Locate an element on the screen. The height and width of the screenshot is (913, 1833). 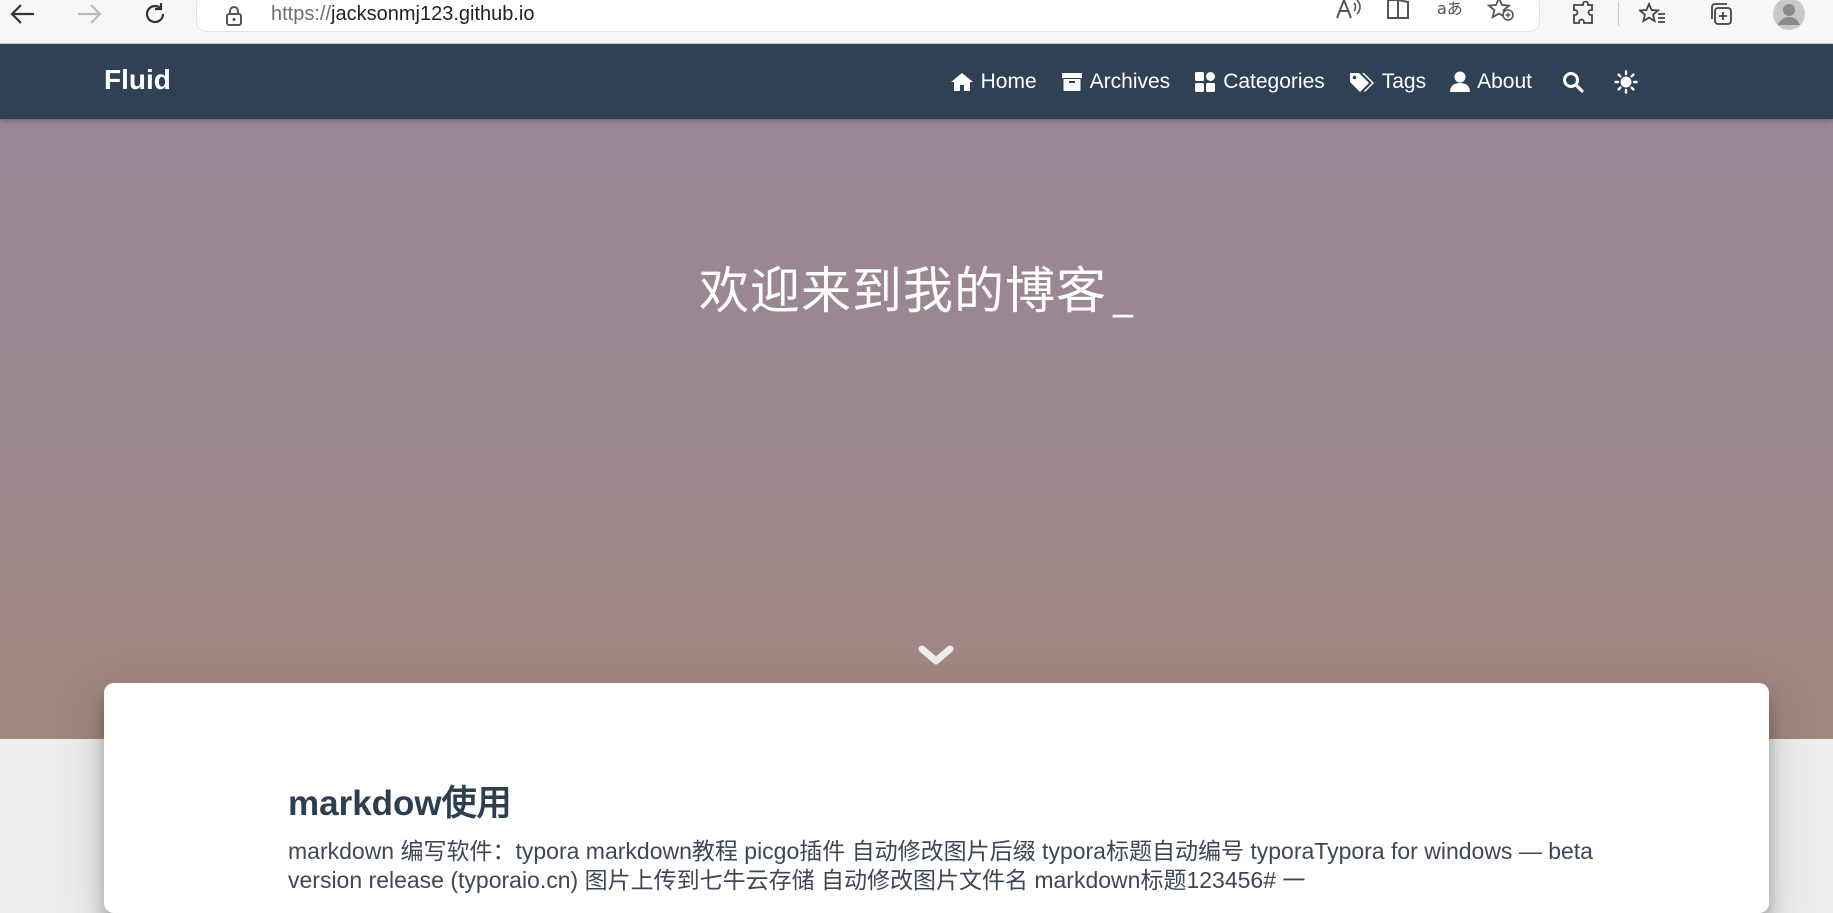
refresh-icon is located at coordinates (155, 14).